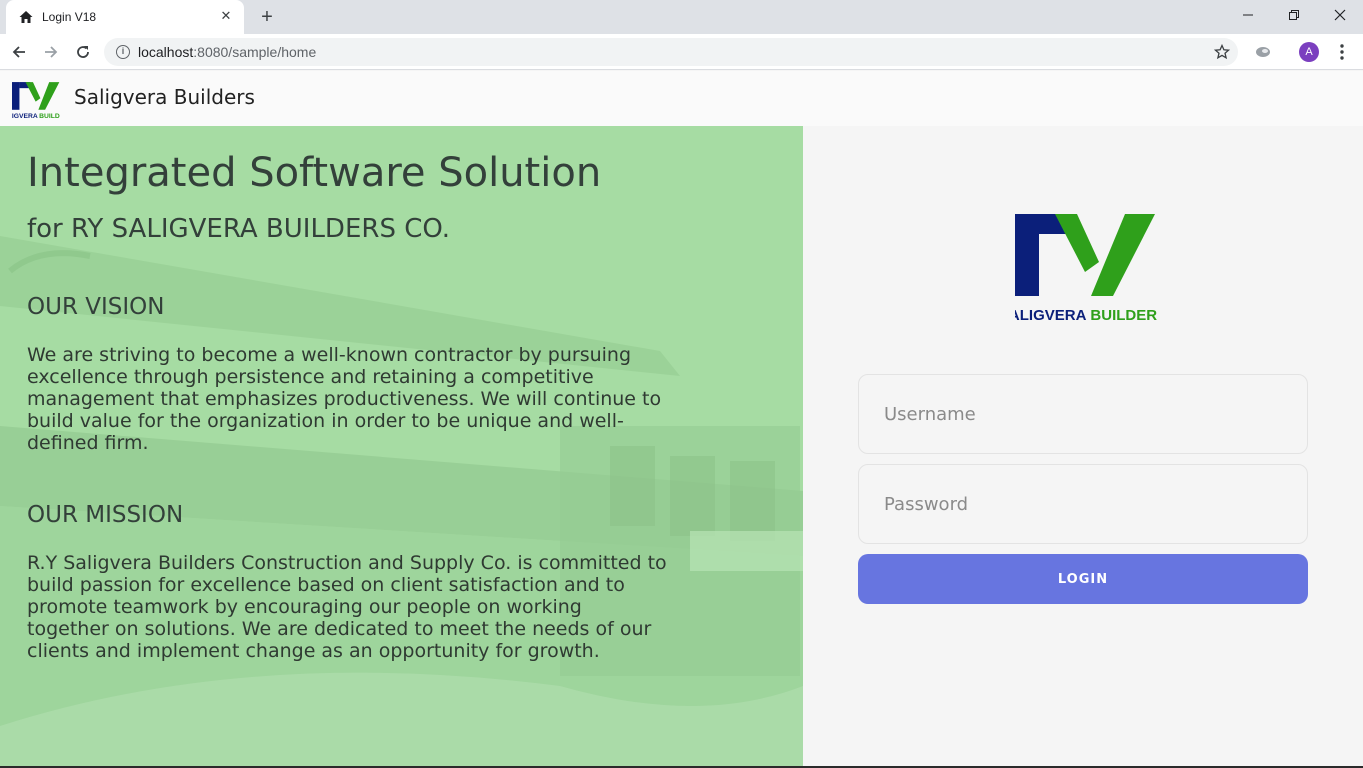 Image resolution: width=1363 pixels, height=768 pixels. What do you see at coordinates (1083, 579) in the screenshot?
I see `login-button: LOGIN` at bounding box center [1083, 579].